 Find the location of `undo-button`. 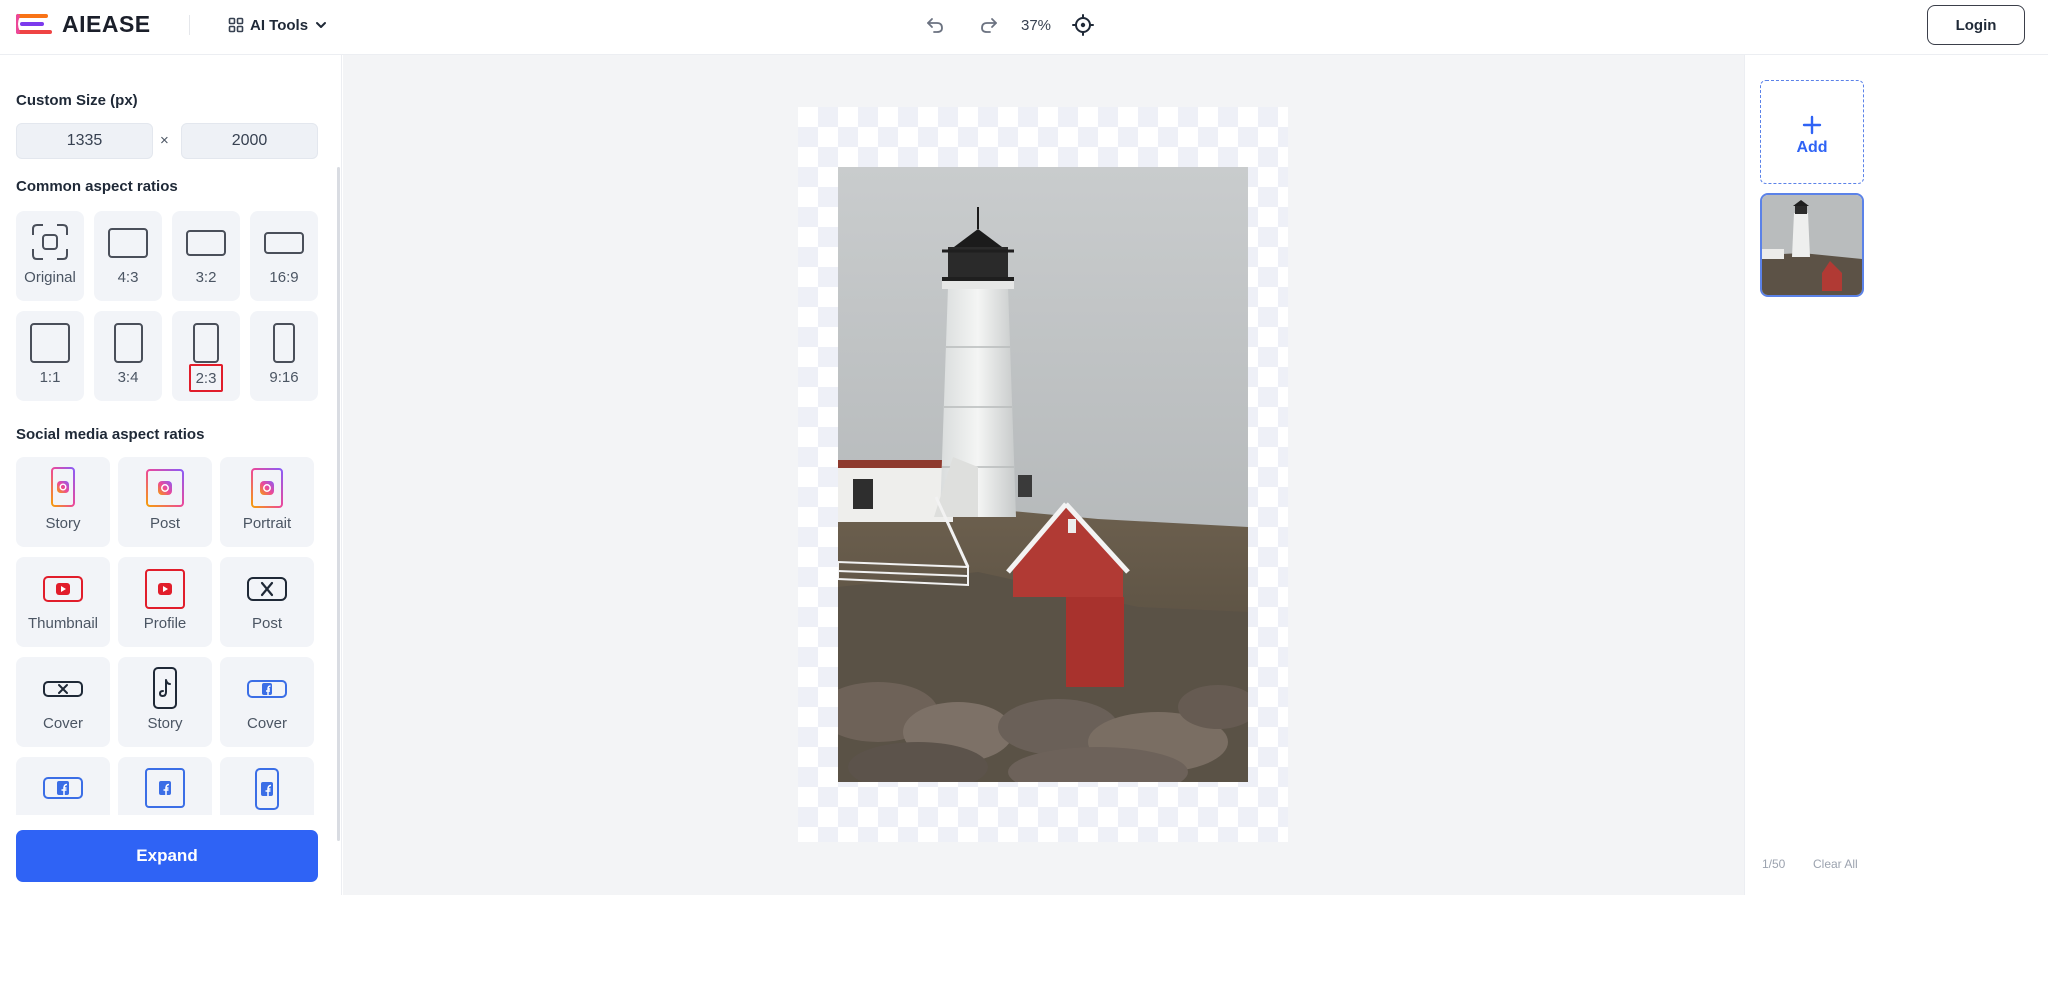

undo-button is located at coordinates (935, 25).